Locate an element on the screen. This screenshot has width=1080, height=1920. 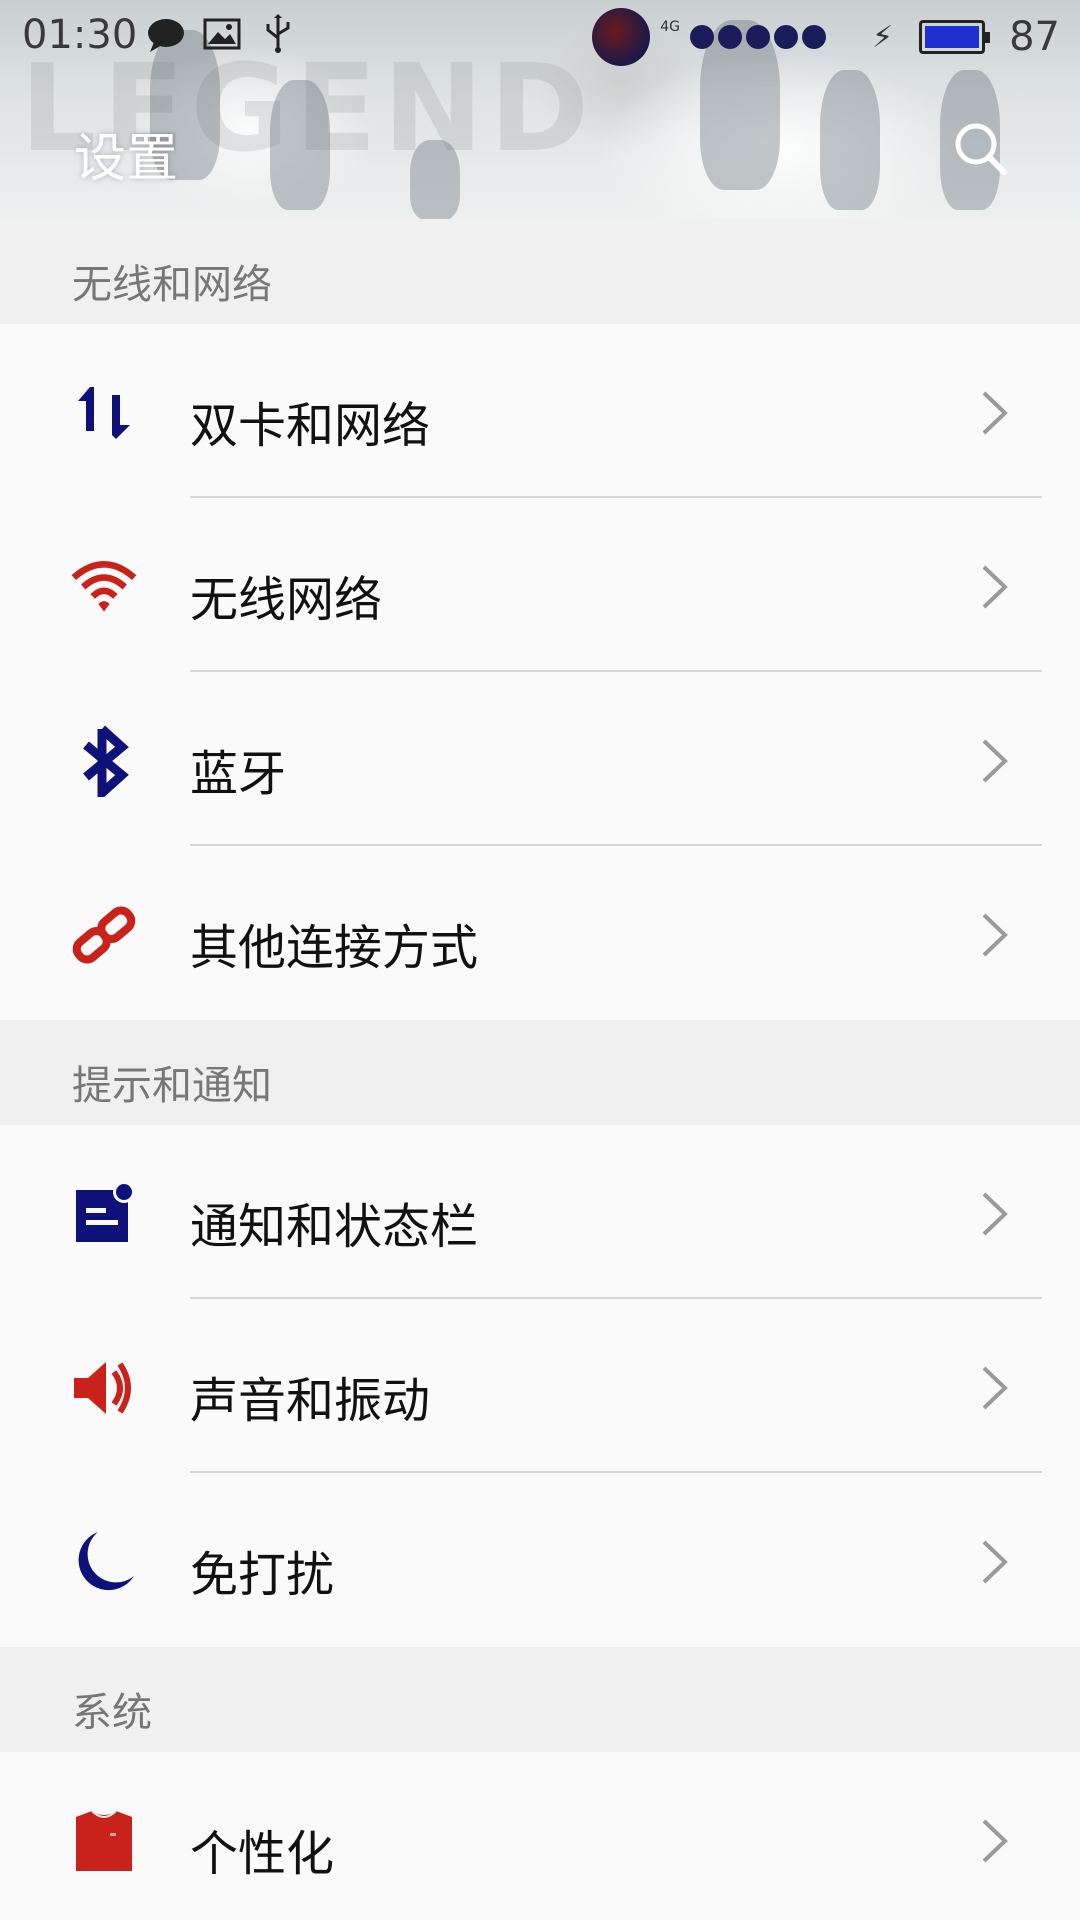
charging-icon: ⚡ is located at coordinates (883, 37).